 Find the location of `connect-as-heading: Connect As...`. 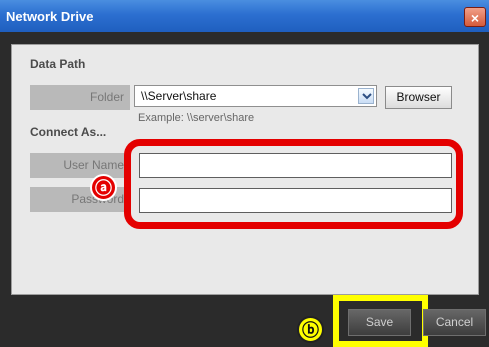

connect-as-heading: Connect As... is located at coordinates (68, 132).